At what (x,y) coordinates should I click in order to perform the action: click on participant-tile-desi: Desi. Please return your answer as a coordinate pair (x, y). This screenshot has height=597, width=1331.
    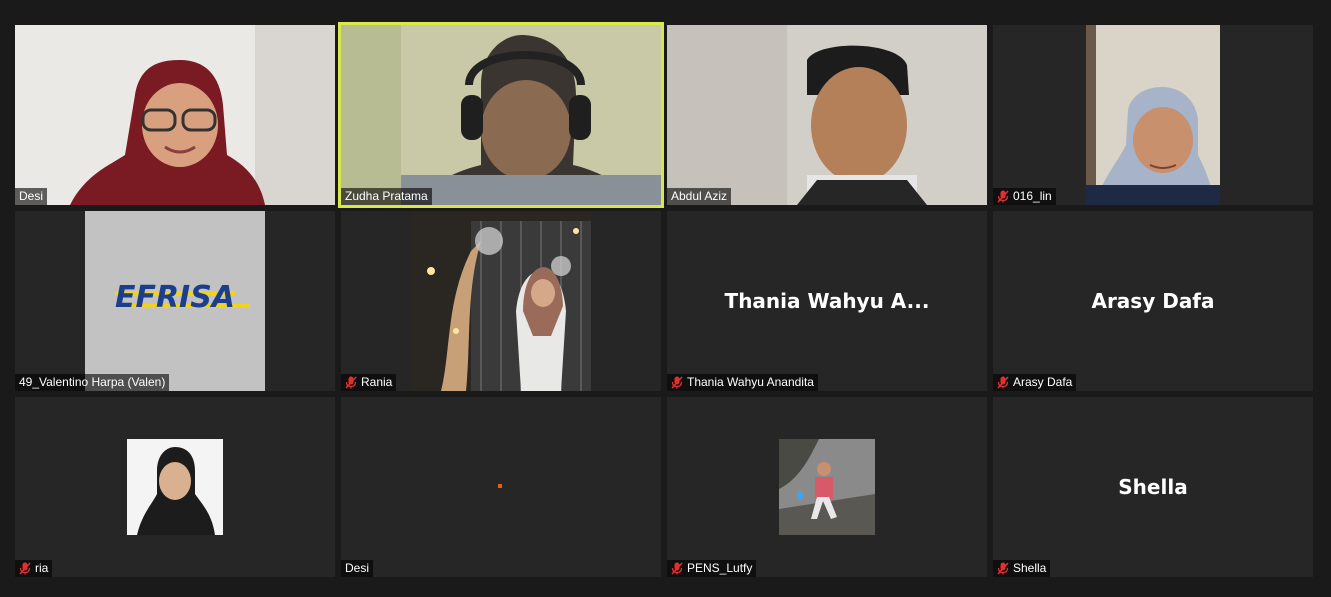
    Looking at the image, I should click on (175, 115).